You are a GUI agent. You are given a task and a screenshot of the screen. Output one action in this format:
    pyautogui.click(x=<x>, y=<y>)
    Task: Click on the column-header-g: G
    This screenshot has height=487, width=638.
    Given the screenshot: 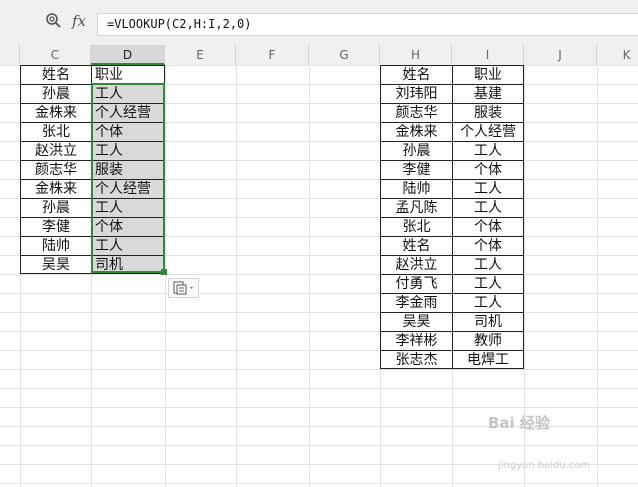 What is the action you would take?
    pyautogui.click(x=344, y=55)
    